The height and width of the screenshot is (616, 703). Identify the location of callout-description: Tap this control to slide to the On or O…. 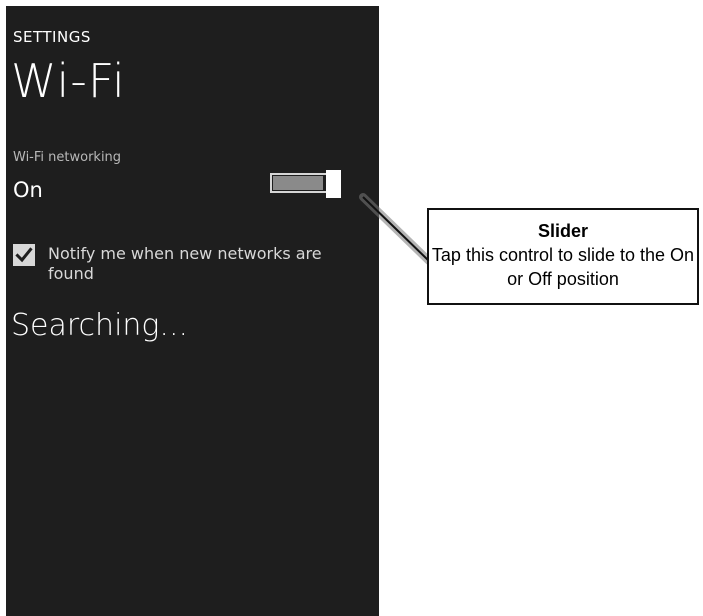
(563, 267).